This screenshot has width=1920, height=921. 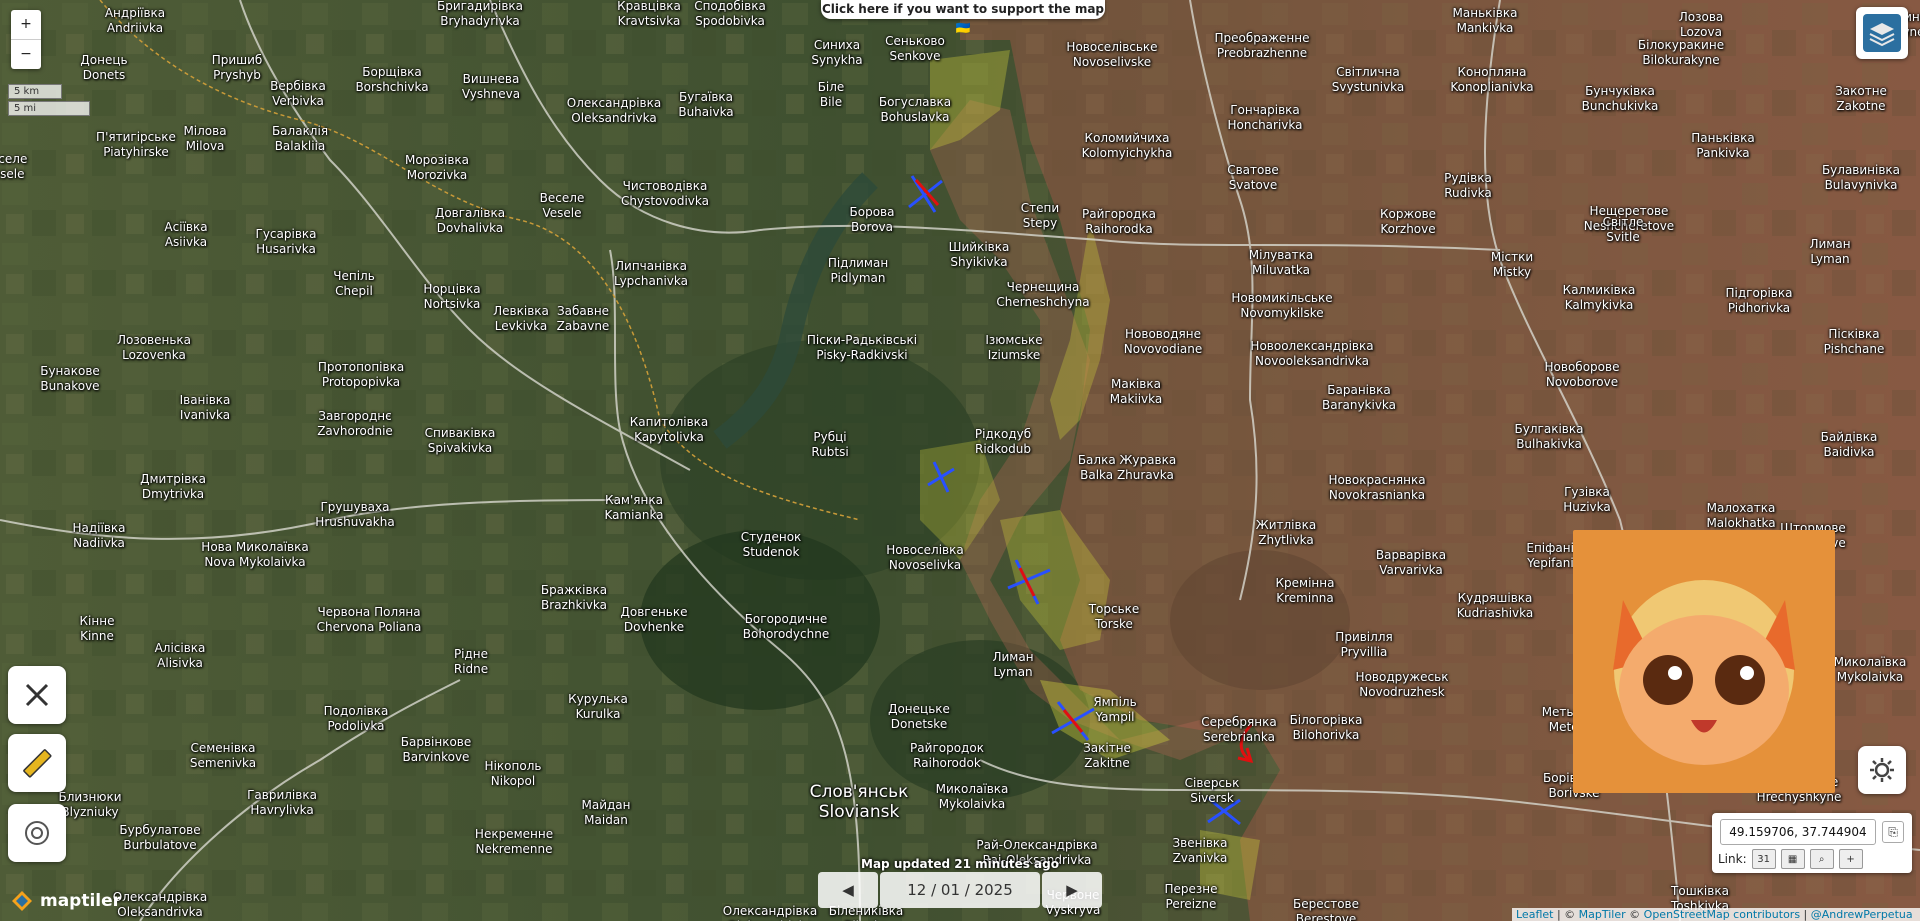 What do you see at coordinates (205, 408) in the screenshot?
I see `place-label: Іванівка Ivanivka` at bounding box center [205, 408].